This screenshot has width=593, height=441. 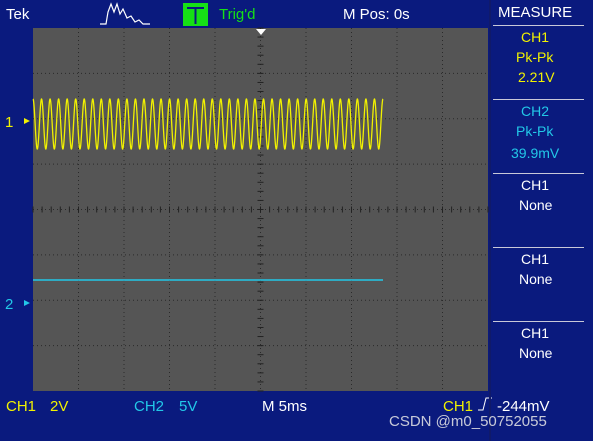 I want to click on ch1-scale-value: 2V, so click(x=59, y=406).